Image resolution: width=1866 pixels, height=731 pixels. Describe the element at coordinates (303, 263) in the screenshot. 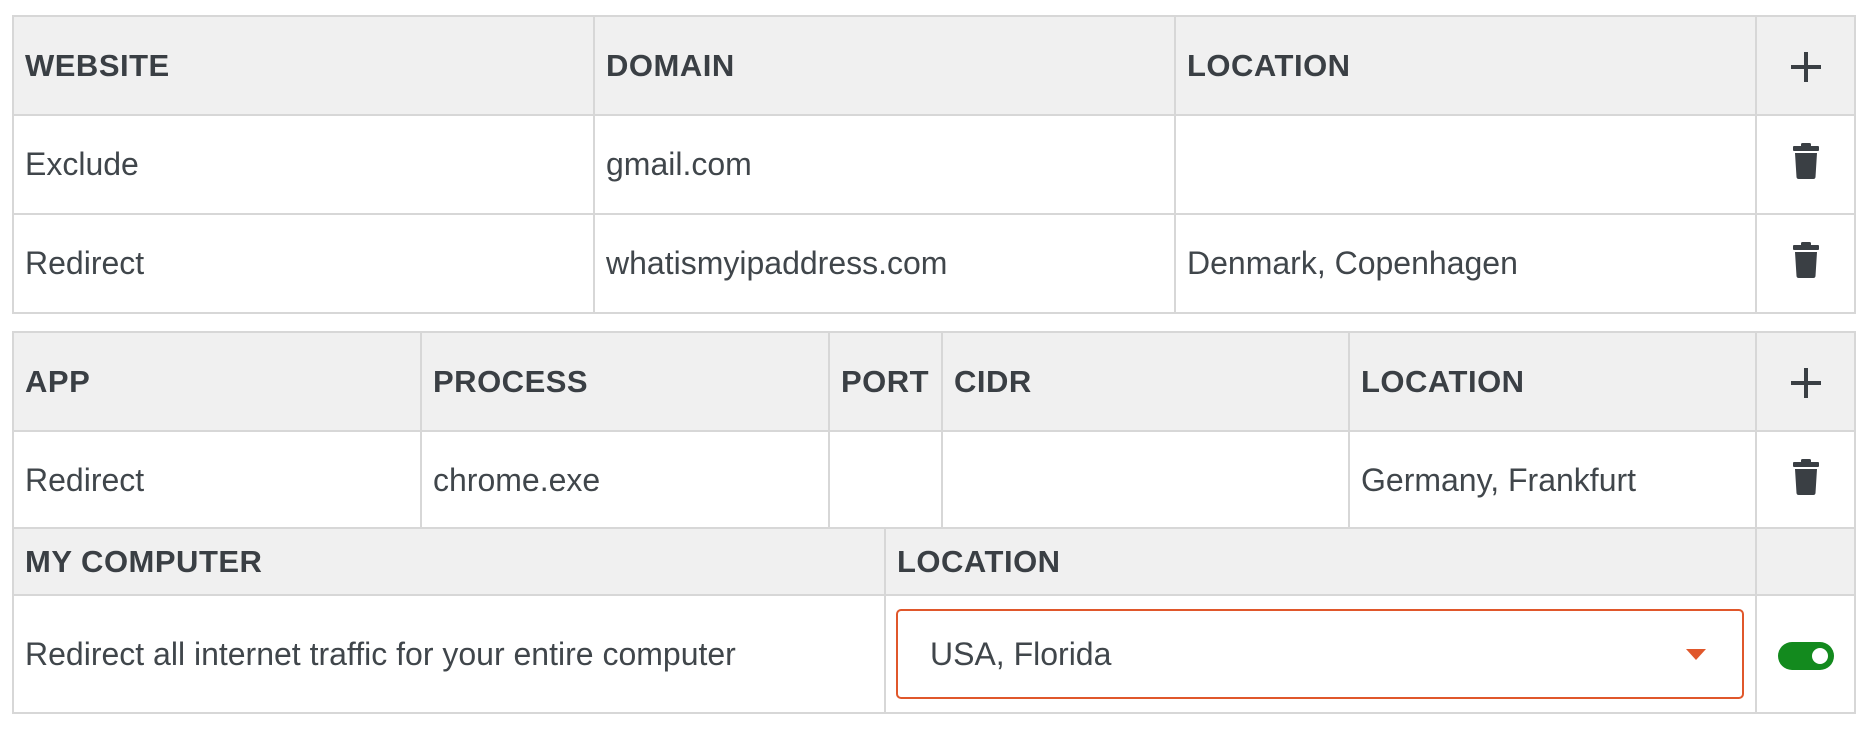

I see `website-rule-type: Redirect` at that location.